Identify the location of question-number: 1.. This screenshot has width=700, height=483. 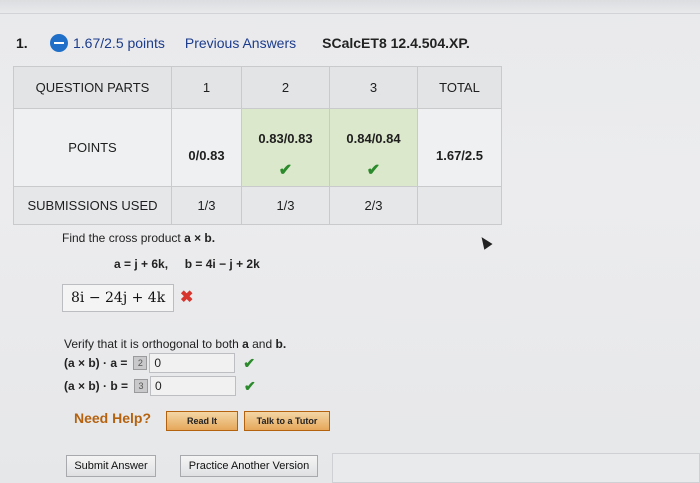
(22, 43).